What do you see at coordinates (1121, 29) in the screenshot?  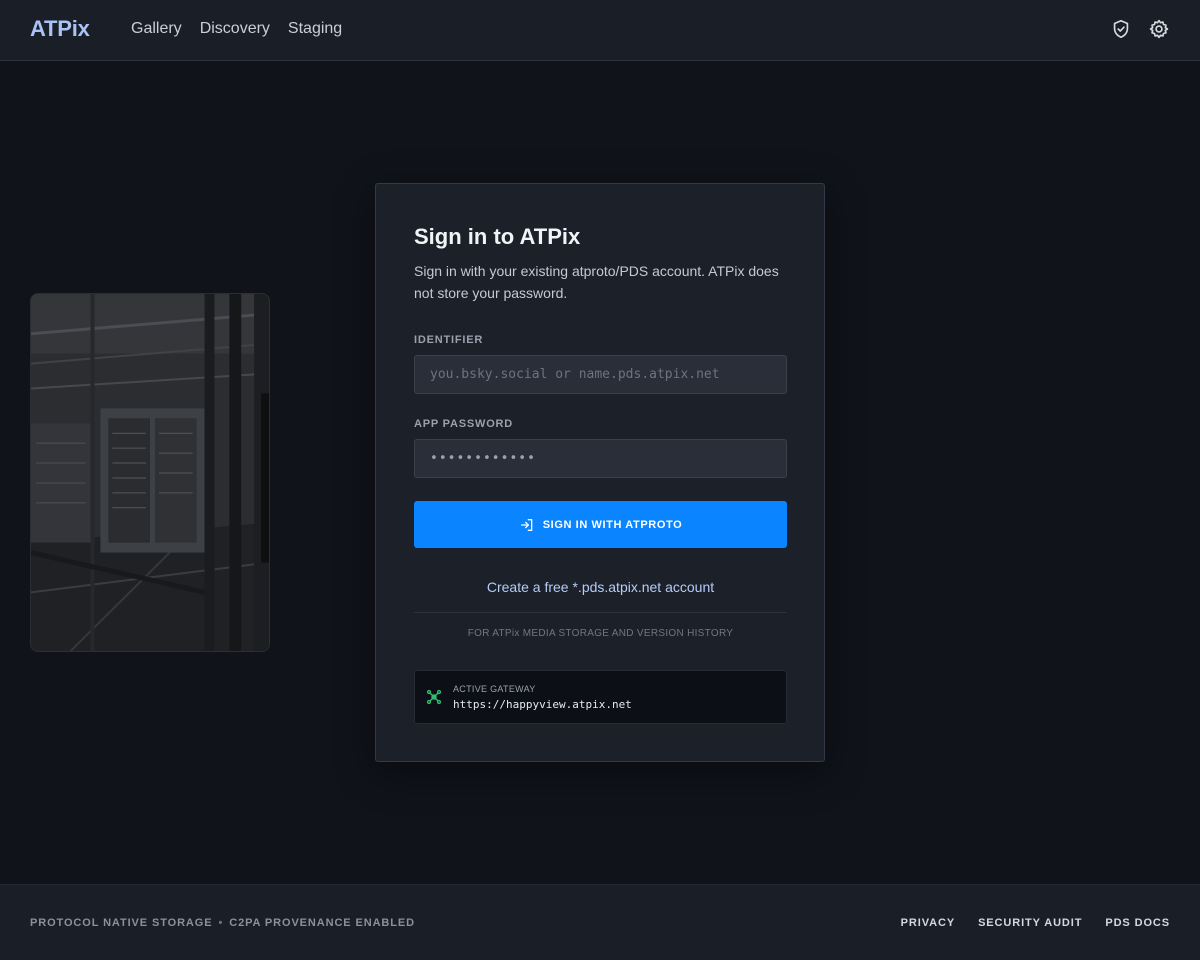 I see `shield-check-icon` at bounding box center [1121, 29].